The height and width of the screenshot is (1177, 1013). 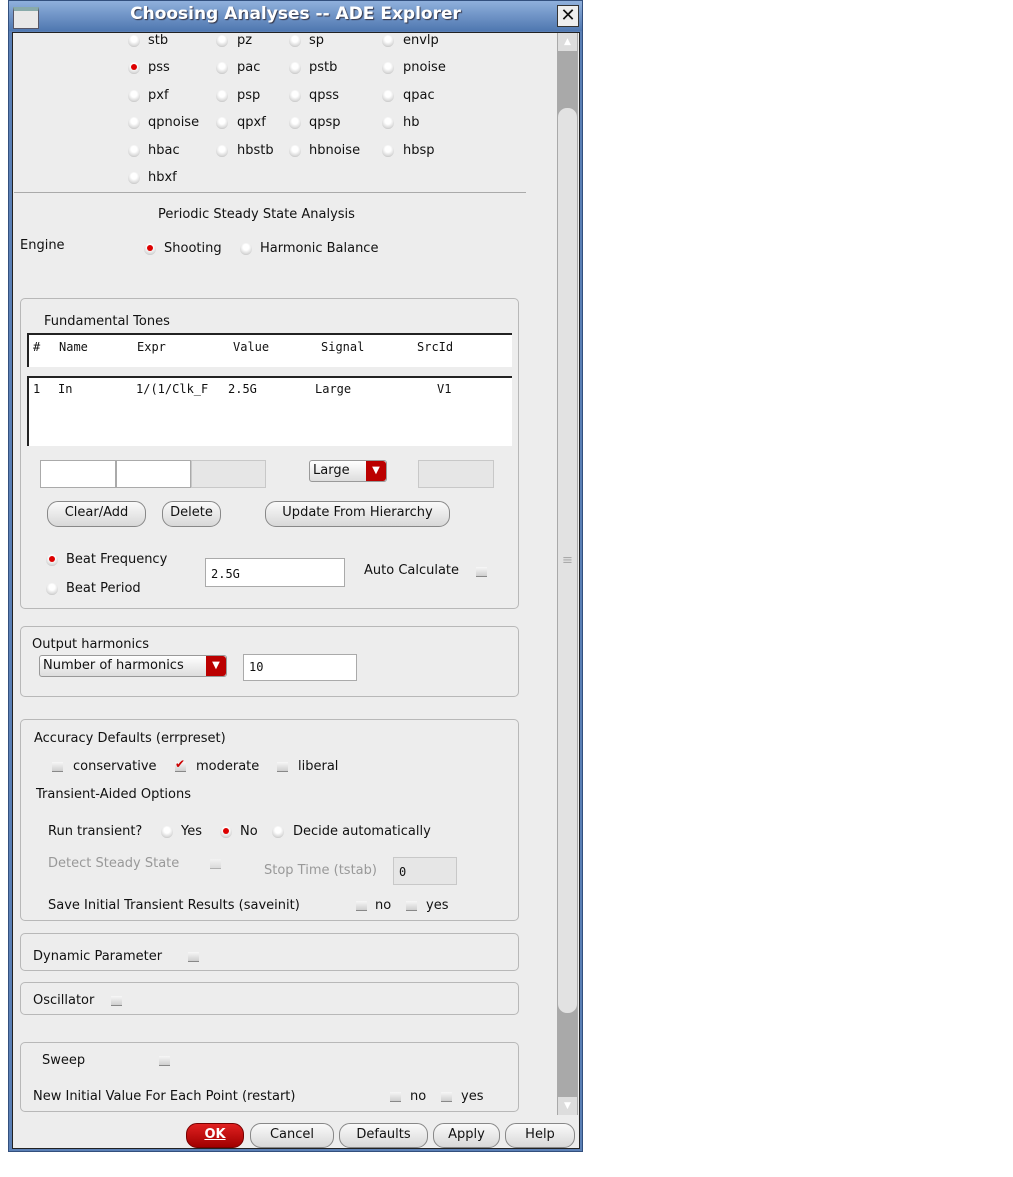 What do you see at coordinates (249, 95) in the screenshot?
I see `analysis-psp-label: psp` at bounding box center [249, 95].